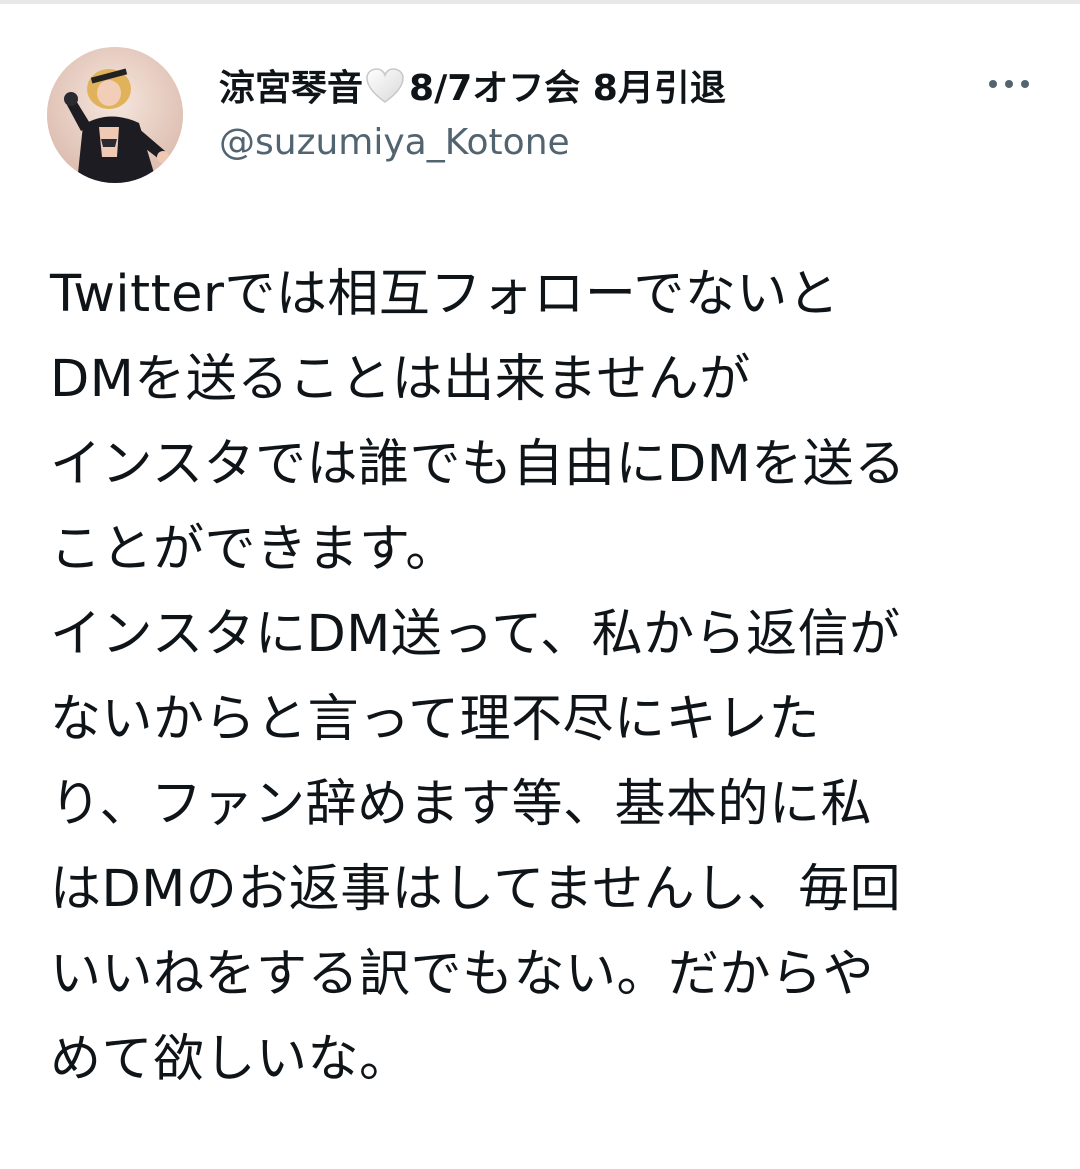 This screenshot has width=1080, height=1169. Describe the element at coordinates (253, 549) in the screenshot. I see `tweet-text-line: ことができます。` at that location.